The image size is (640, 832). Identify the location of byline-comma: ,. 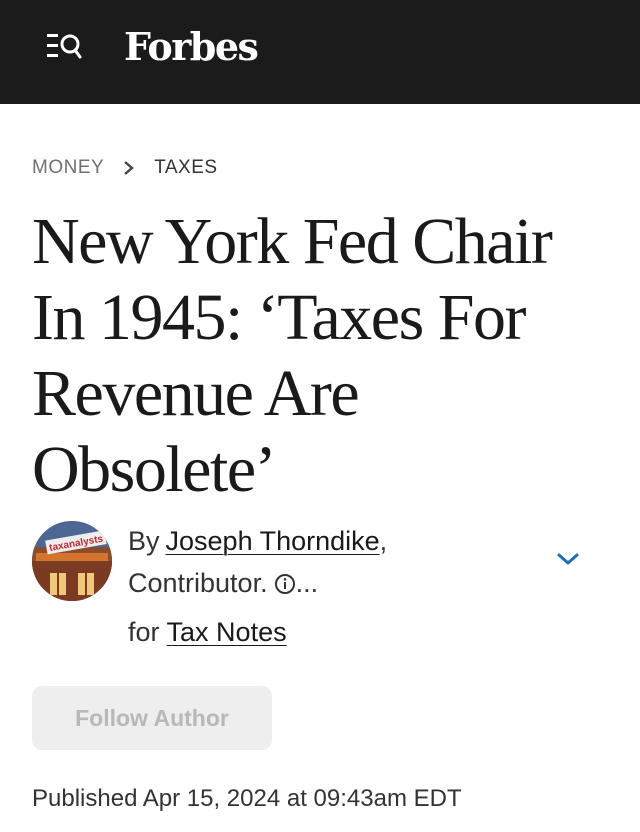
(383, 541).